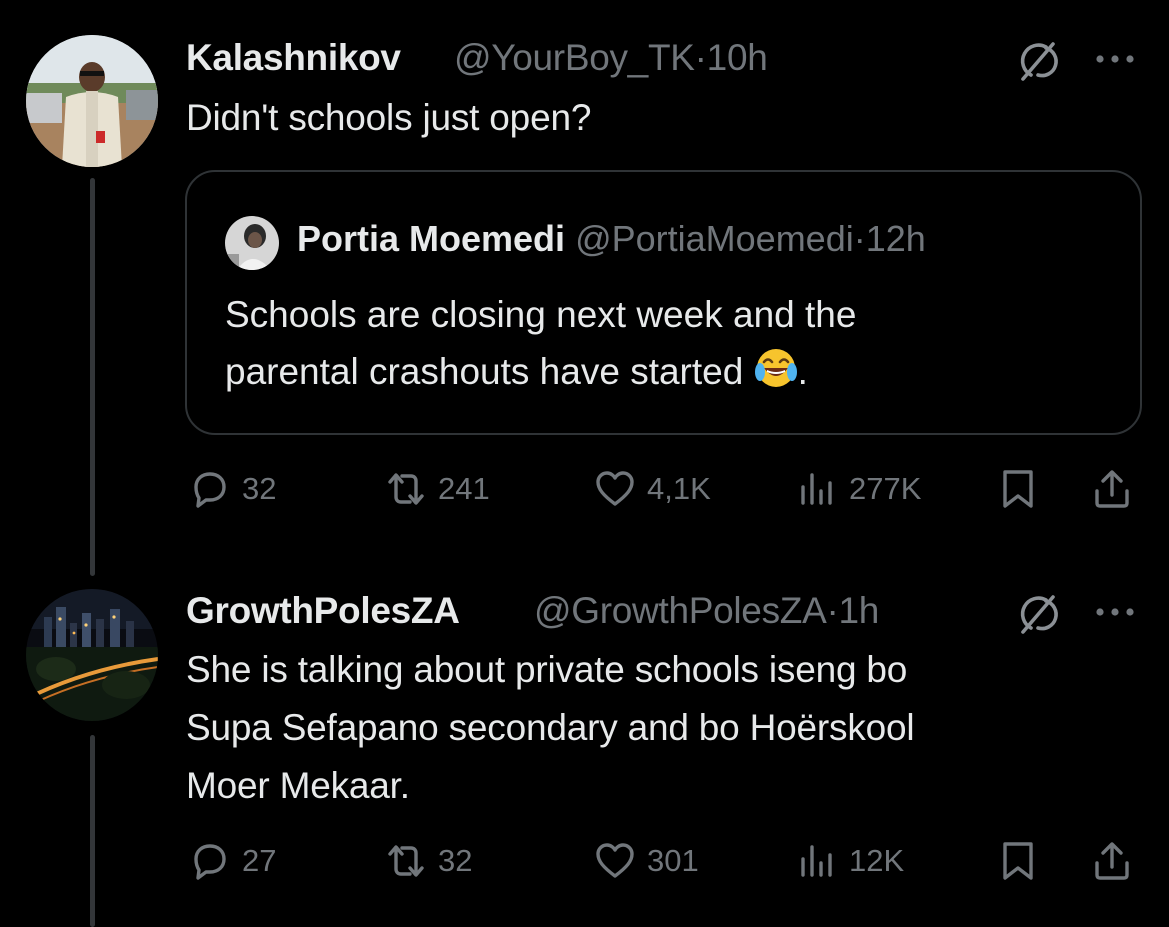 The image size is (1169, 927). What do you see at coordinates (541, 314) in the screenshot?
I see `quote-text-line: Schools are closing next week and the` at bounding box center [541, 314].